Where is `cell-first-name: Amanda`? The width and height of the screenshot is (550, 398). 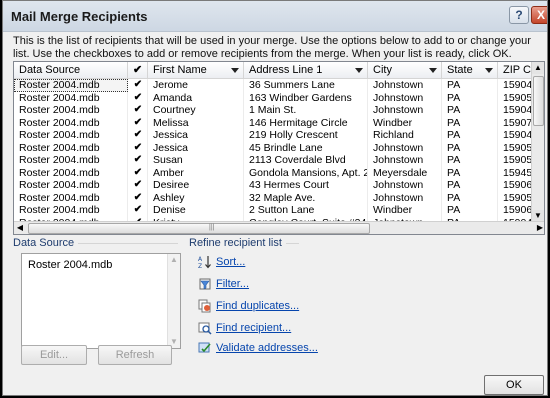
cell-first-name: Amanda is located at coordinates (196, 97).